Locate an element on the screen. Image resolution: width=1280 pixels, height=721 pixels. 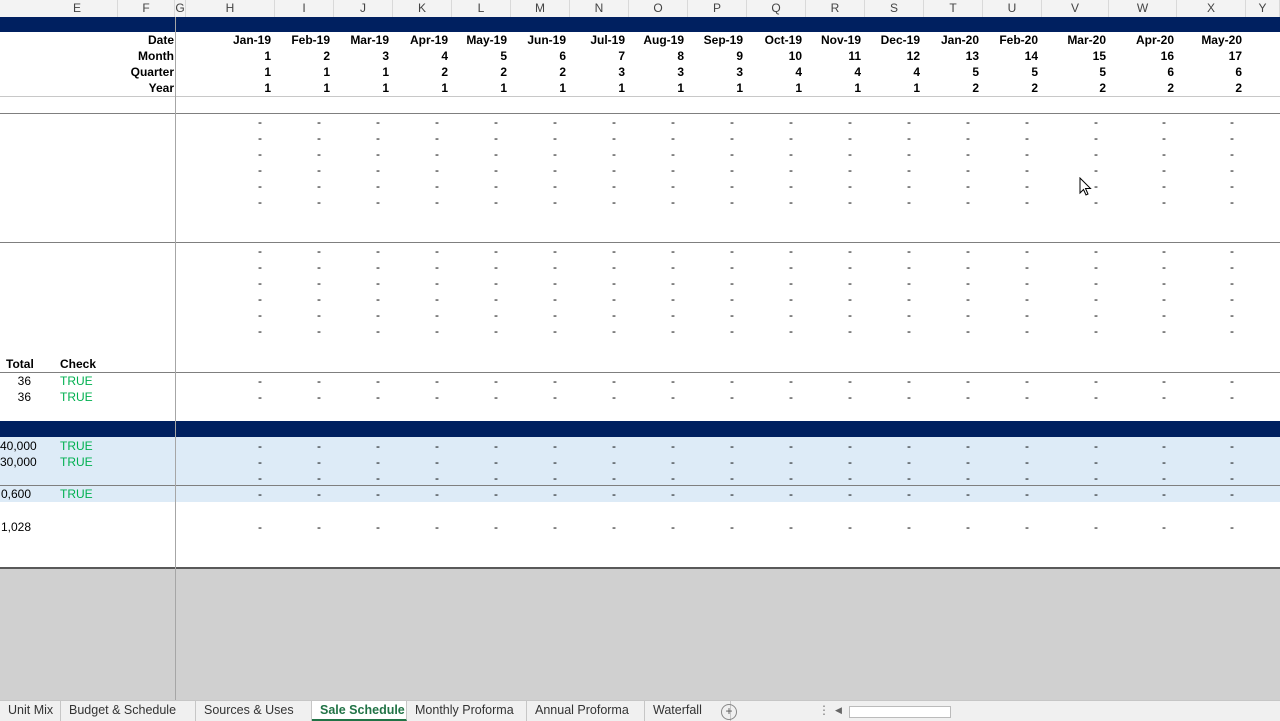
column-header-u: U is located at coordinates (1012, 8).